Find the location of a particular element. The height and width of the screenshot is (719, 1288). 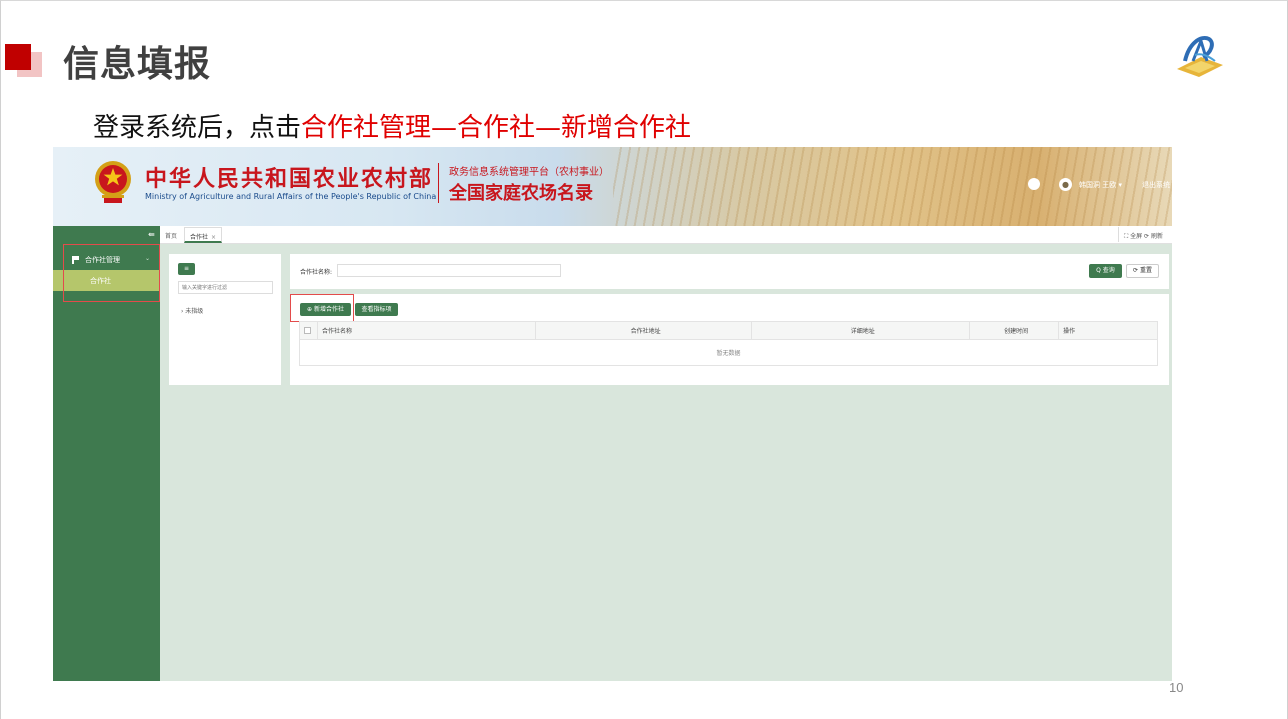

ministry-name-cn: 中华人民共和国农业农村部 is located at coordinates (289, 179).